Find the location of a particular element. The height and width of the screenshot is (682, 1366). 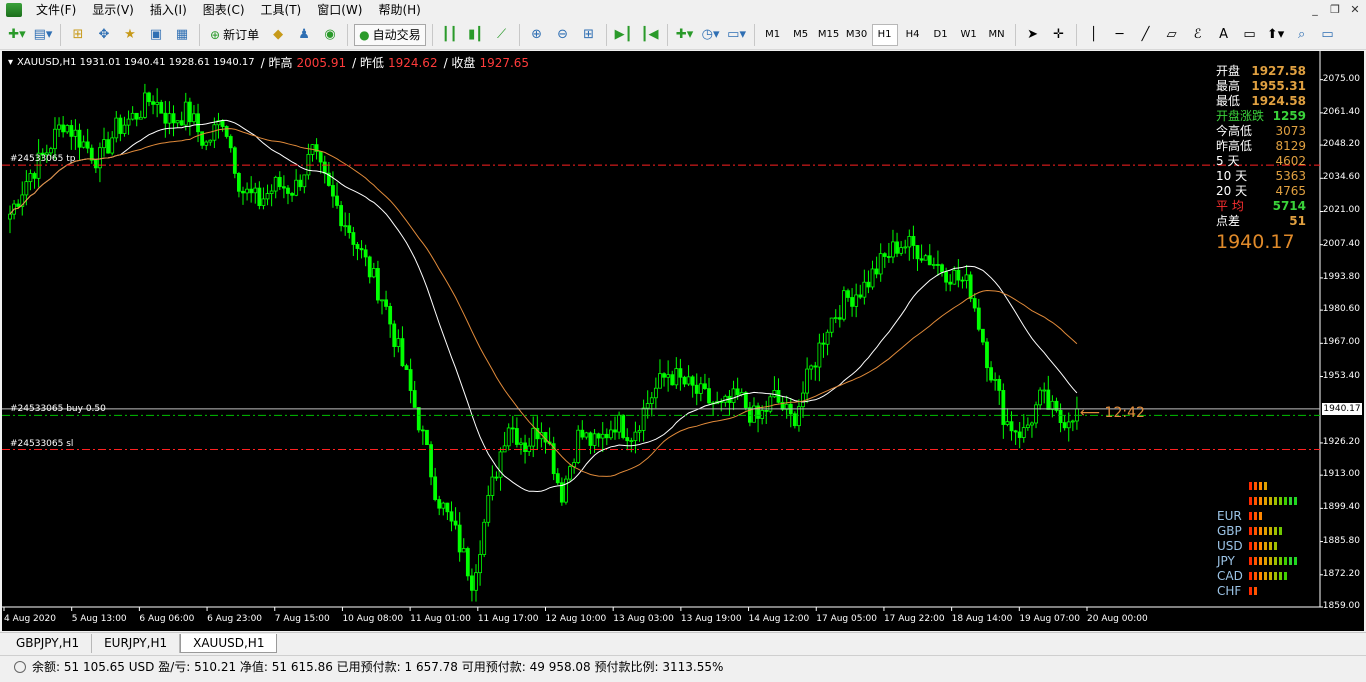

stats-row: 昨高低 8129 is located at coordinates (1261, 146).